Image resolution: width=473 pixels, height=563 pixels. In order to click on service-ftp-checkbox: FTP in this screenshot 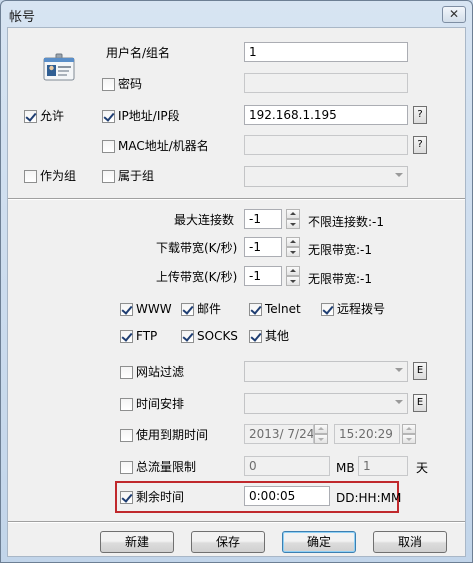, I will do `click(138, 336)`.